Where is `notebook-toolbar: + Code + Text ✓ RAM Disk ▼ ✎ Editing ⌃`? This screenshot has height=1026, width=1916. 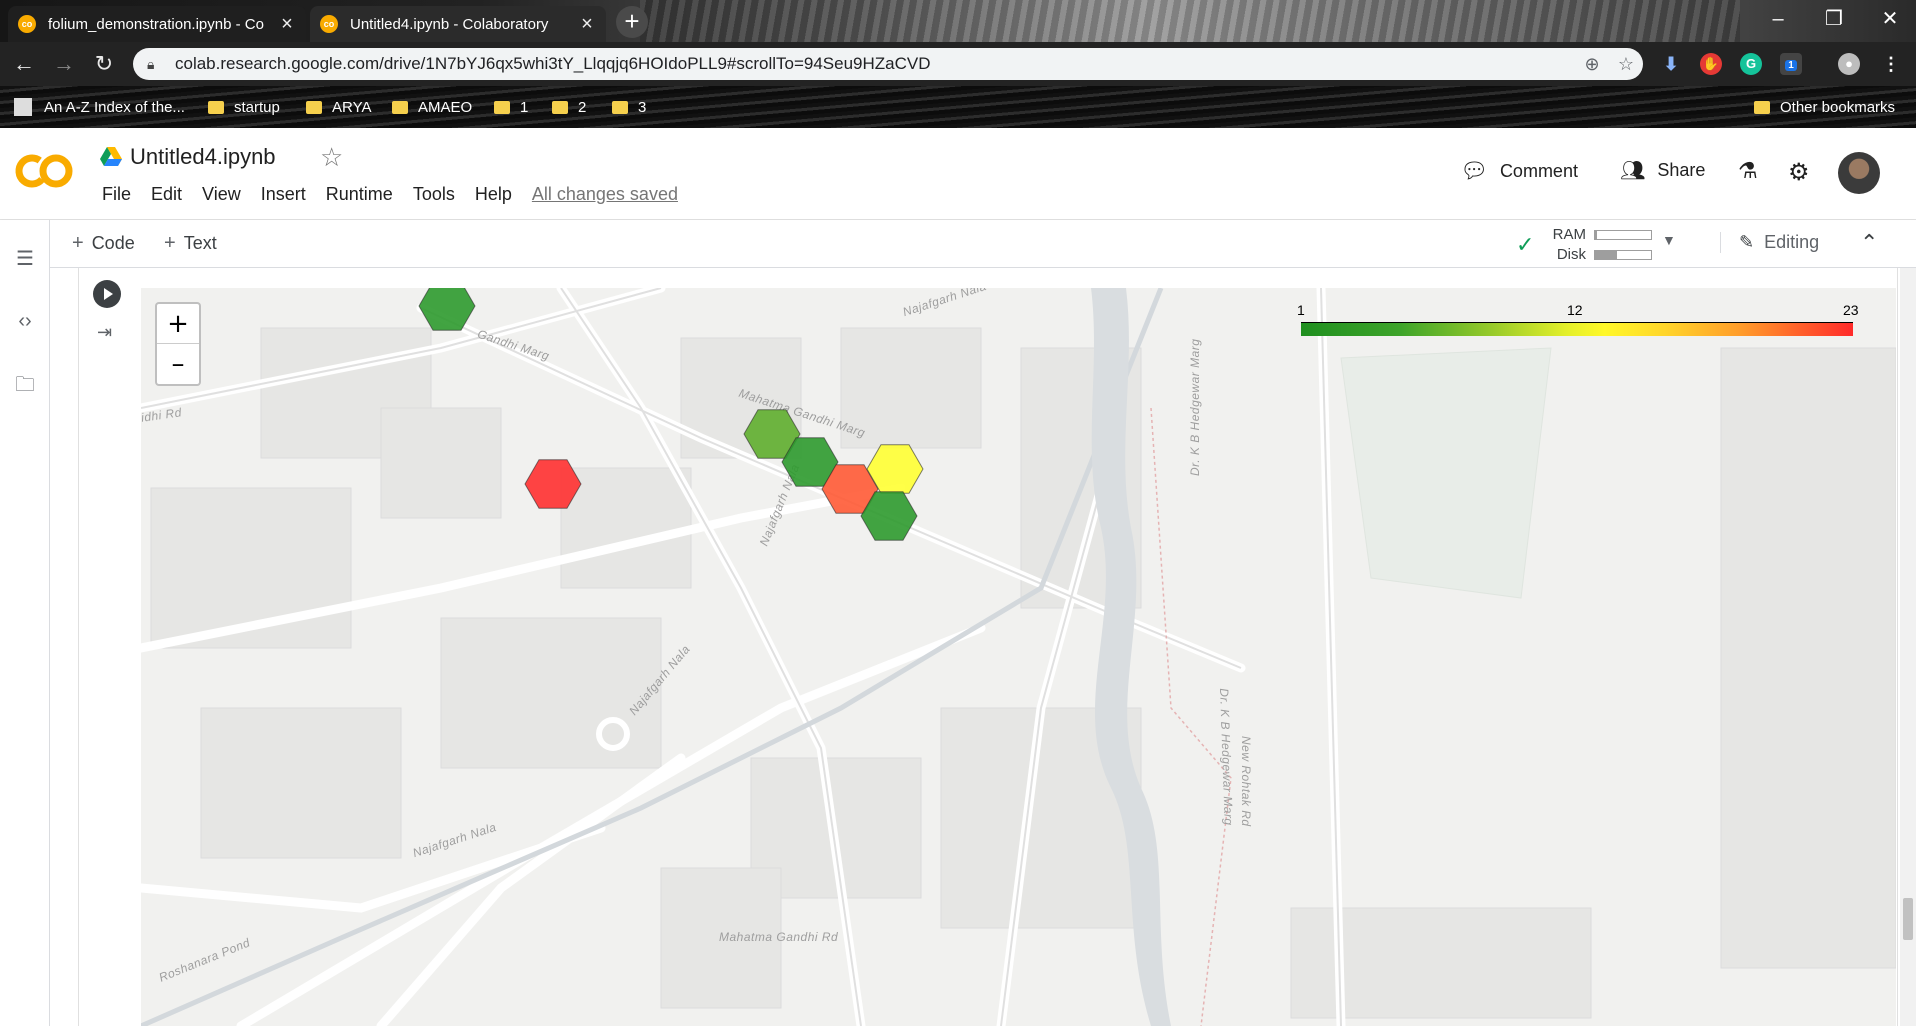 notebook-toolbar: + Code + Text ✓ RAM Disk ▼ ✎ Editing ⌃ is located at coordinates (958, 244).